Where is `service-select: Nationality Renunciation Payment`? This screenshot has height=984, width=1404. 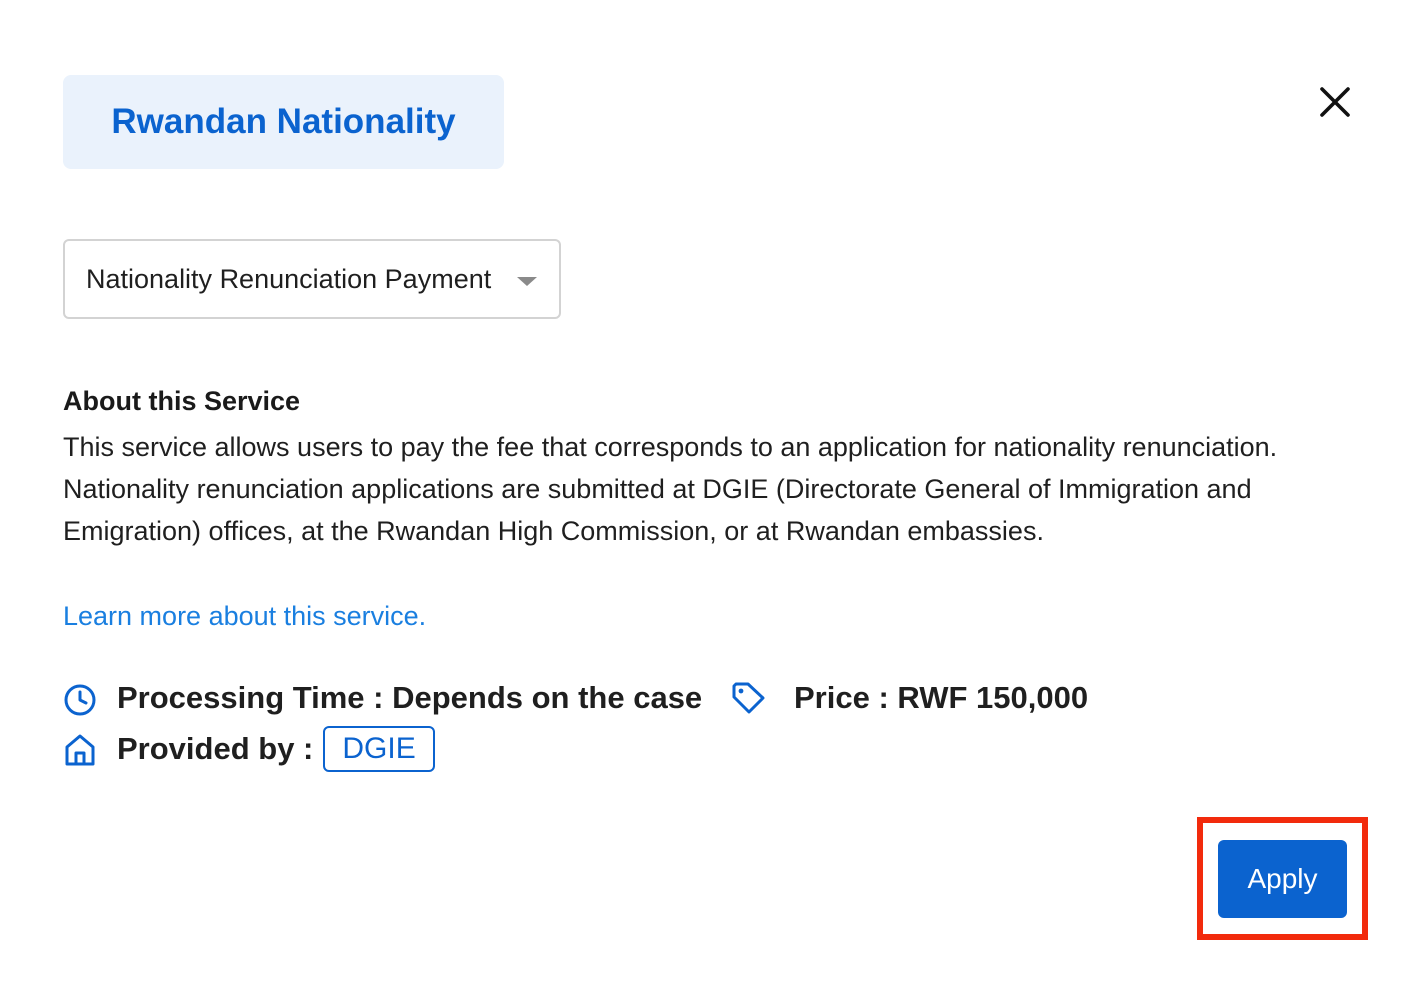 service-select: Nationality Renunciation Payment is located at coordinates (312, 279).